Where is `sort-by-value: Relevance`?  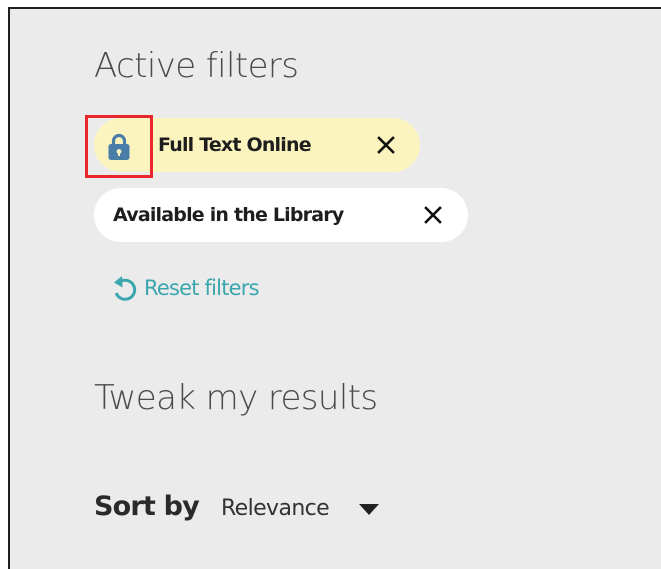 sort-by-value: Relevance is located at coordinates (275, 508).